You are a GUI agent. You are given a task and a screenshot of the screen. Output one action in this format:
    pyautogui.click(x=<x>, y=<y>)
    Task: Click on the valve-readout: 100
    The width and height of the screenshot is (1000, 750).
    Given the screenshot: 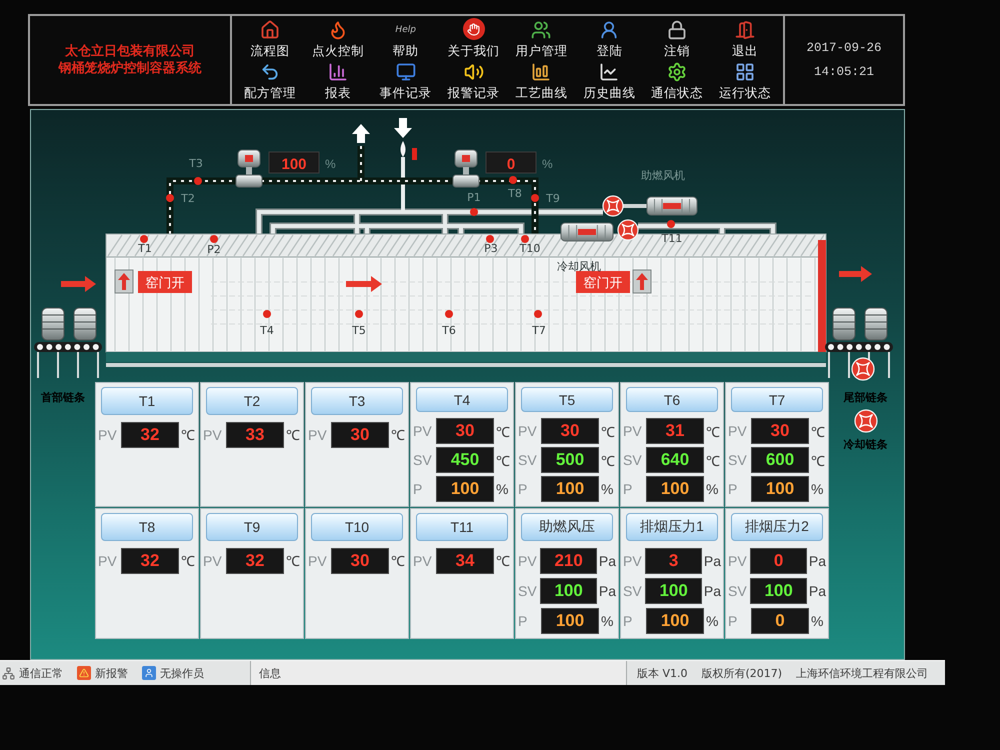 What is the action you would take?
    pyautogui.click(x=294, y=163)
    